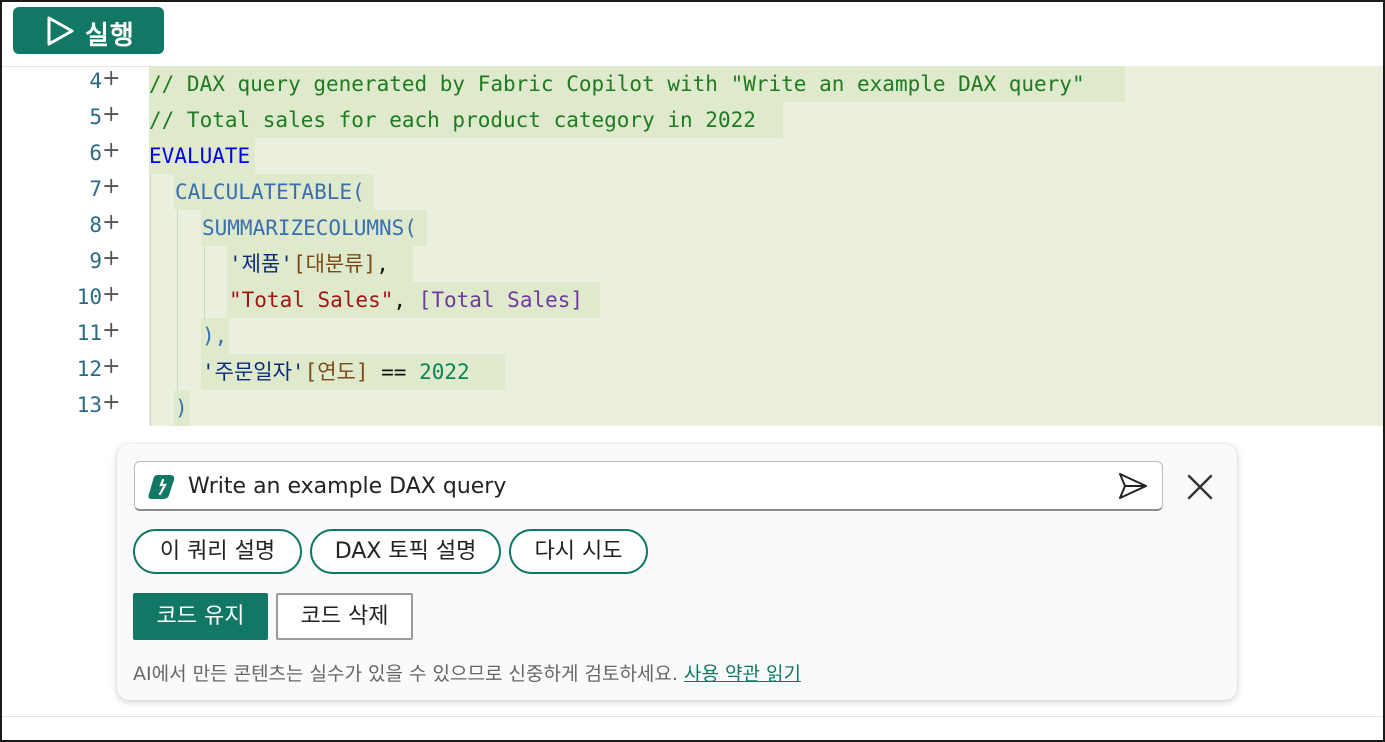 The image size is (1385, 742). I want to click on code-operator: ==, so click(394, 372).